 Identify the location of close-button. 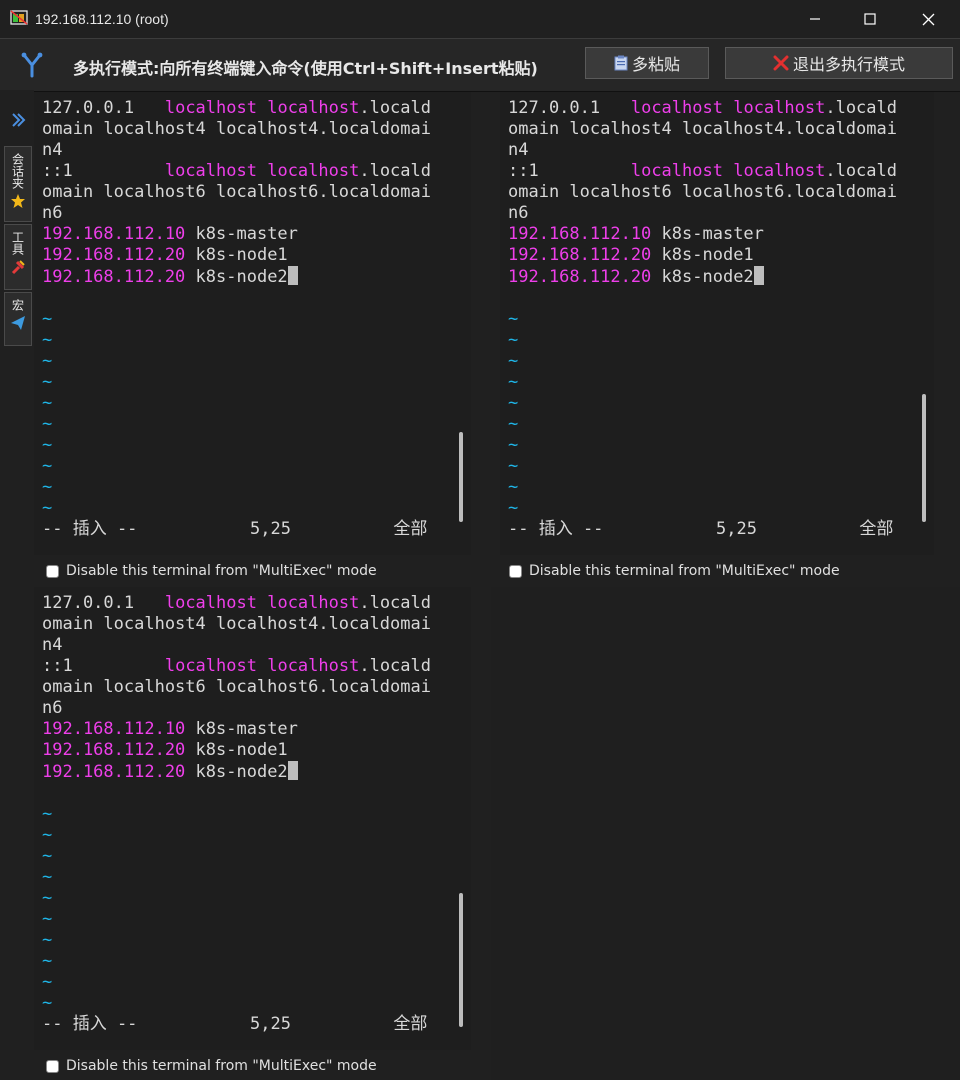
(928, 19).